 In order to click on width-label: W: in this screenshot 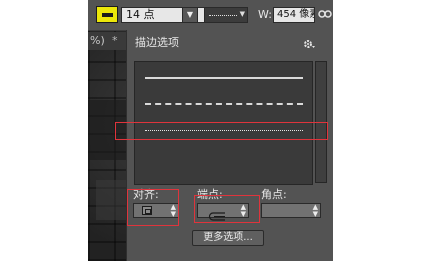, I will do `click(265, 14)`.